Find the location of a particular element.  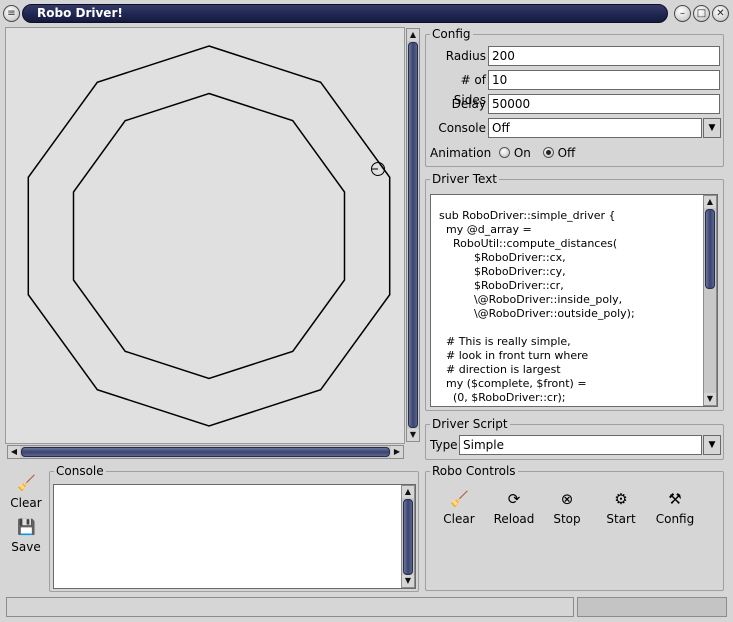

maximize-icon: □ is located at coordinates (701, 13).